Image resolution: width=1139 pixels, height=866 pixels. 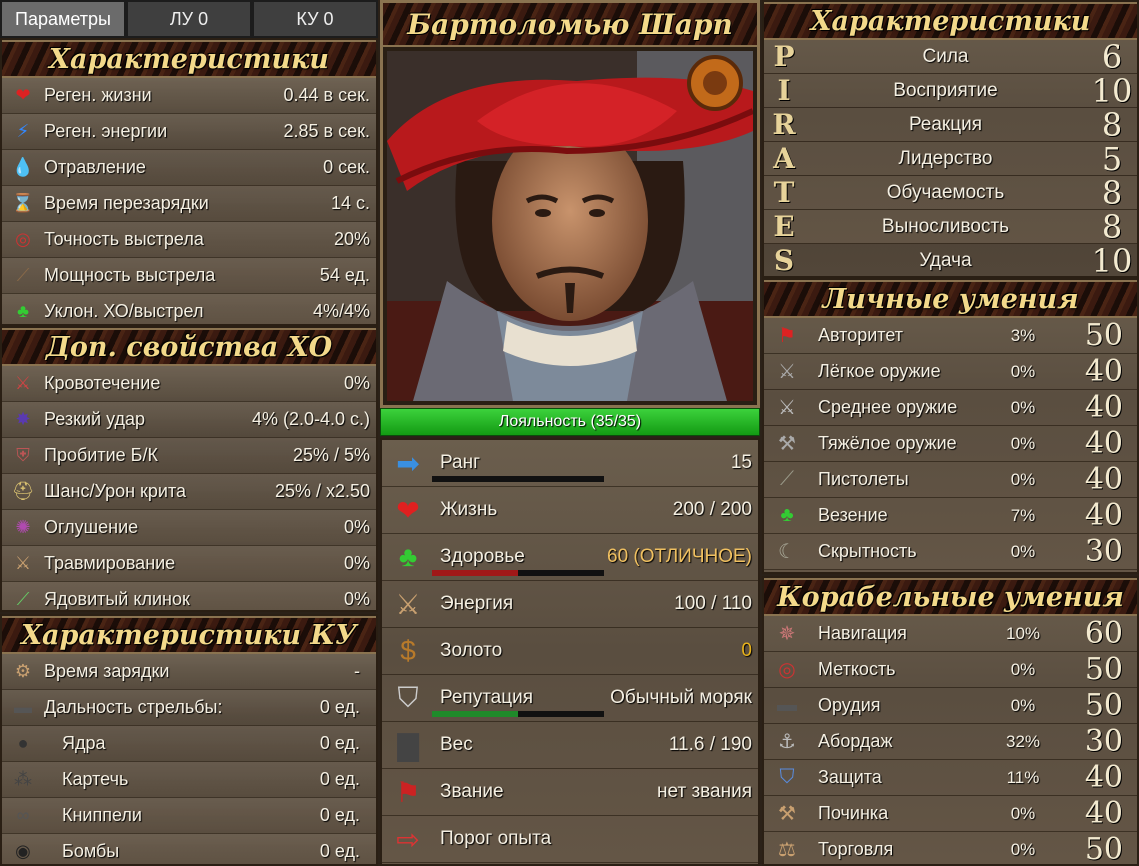 I want to click on skill-row: ⚓ Абордаж 32% 30, so click(x=950, y=742).